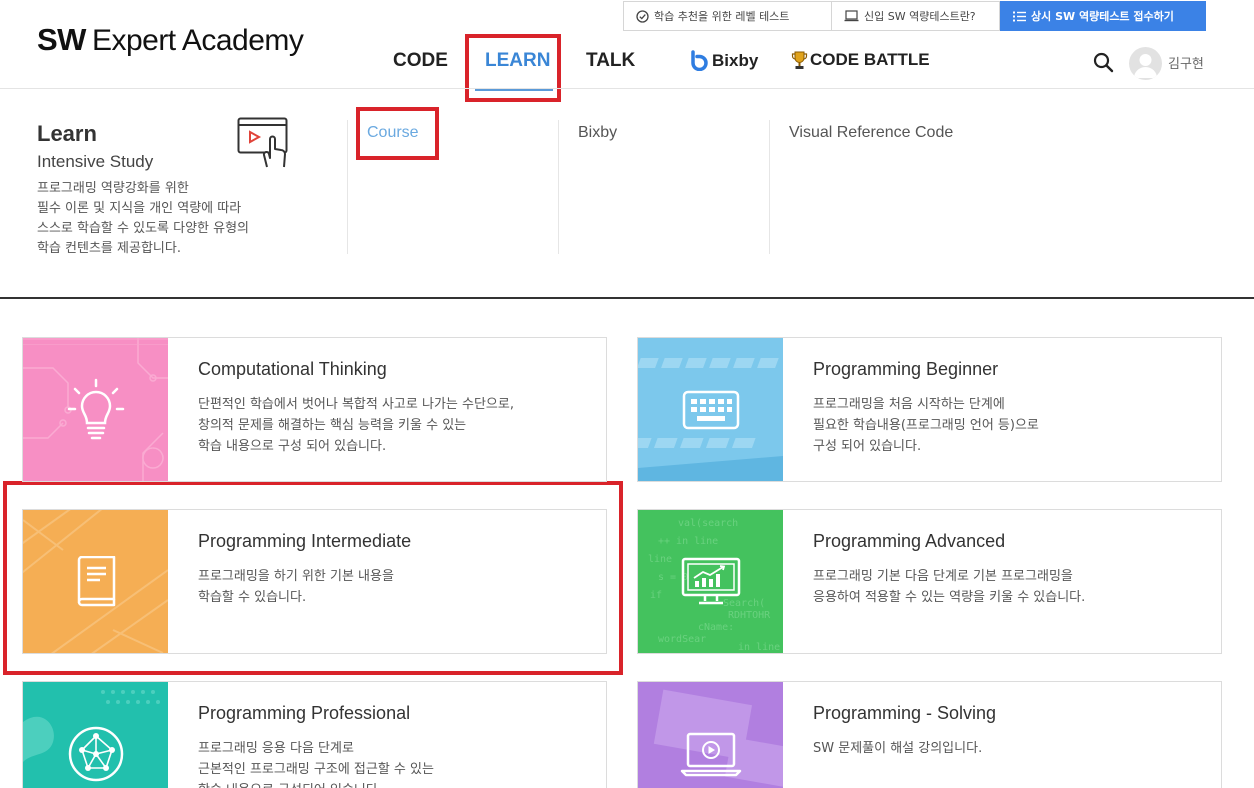  What do you see at coordinates (513, 68) in the screenshot?
I see `highlight-learn-box` at bounding box center [513, 68].